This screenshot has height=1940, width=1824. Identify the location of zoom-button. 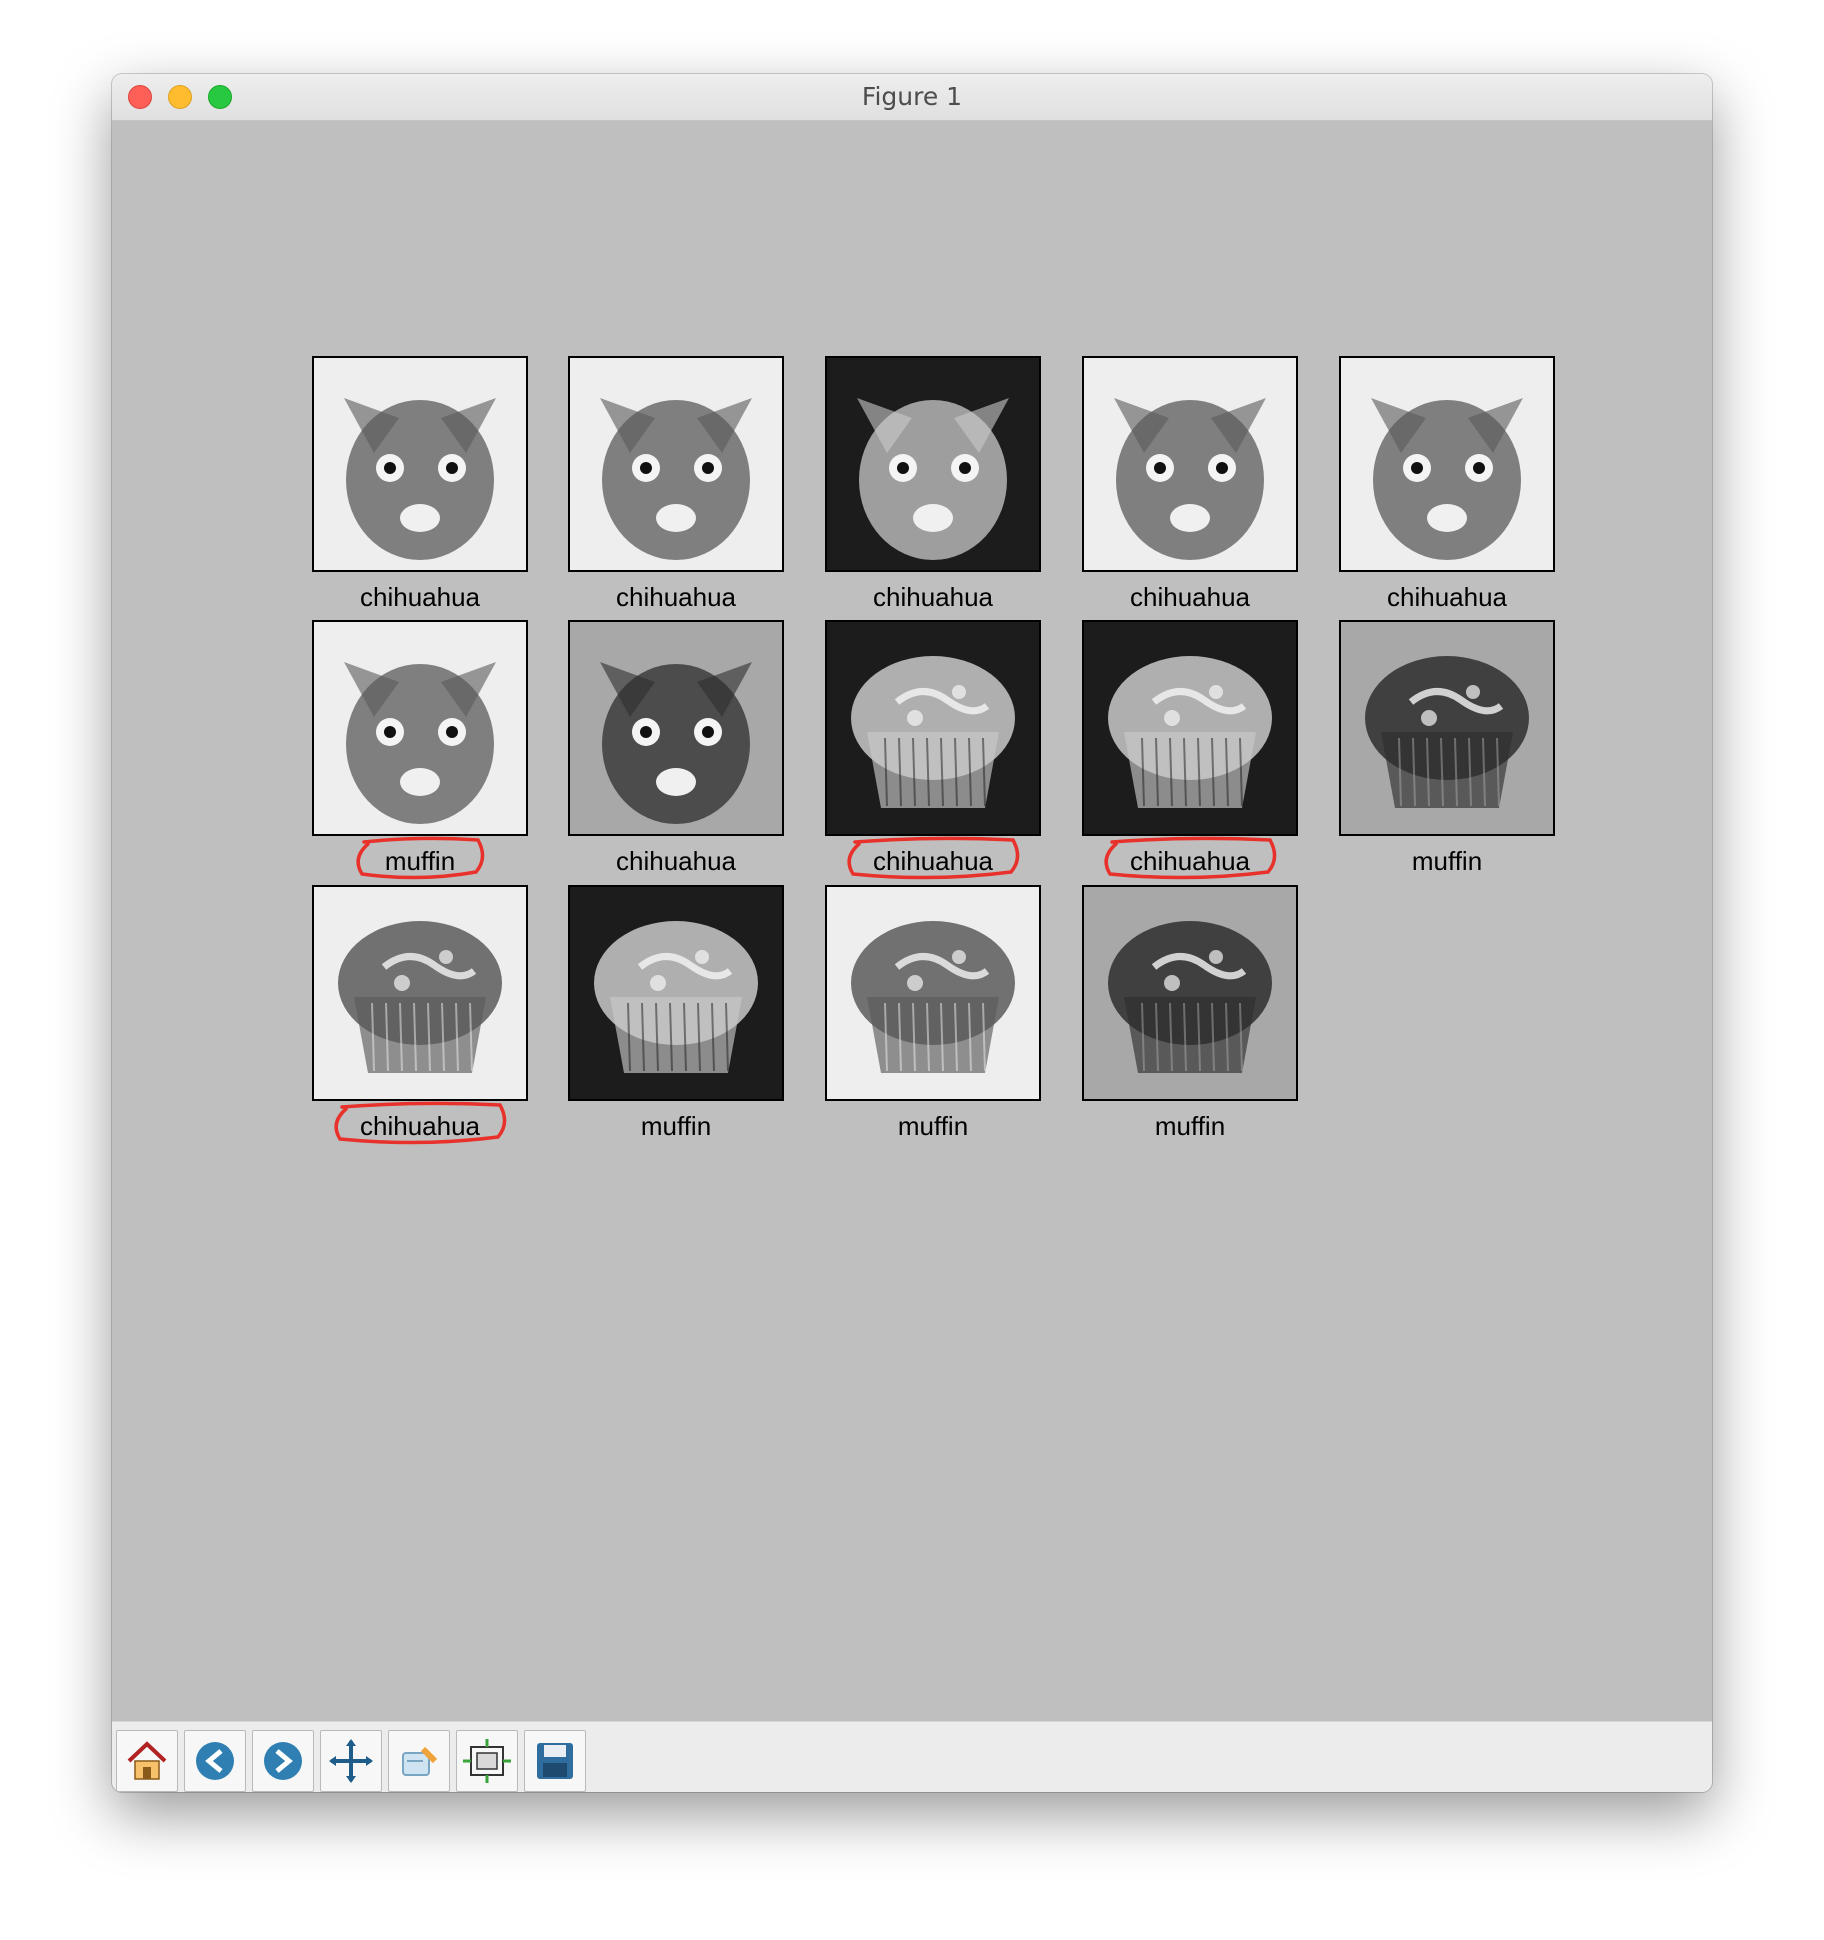
(419, 1761).